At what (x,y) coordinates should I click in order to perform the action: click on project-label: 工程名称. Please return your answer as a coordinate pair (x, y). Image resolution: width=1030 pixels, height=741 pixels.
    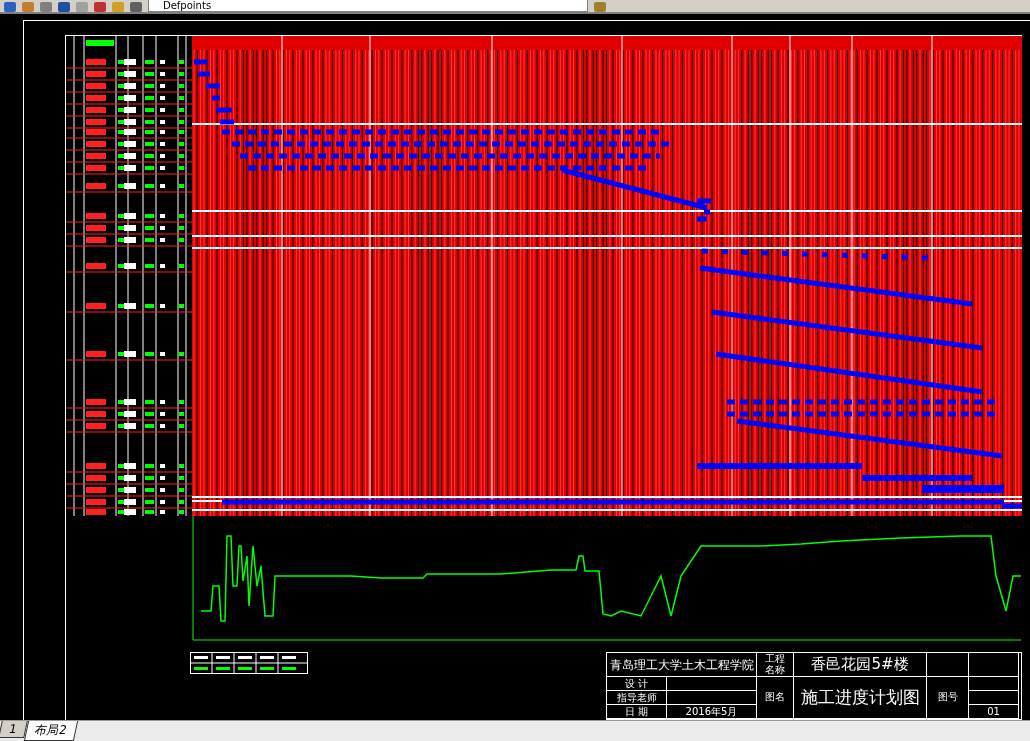
    Looking at the image, I should click on (775, 665).